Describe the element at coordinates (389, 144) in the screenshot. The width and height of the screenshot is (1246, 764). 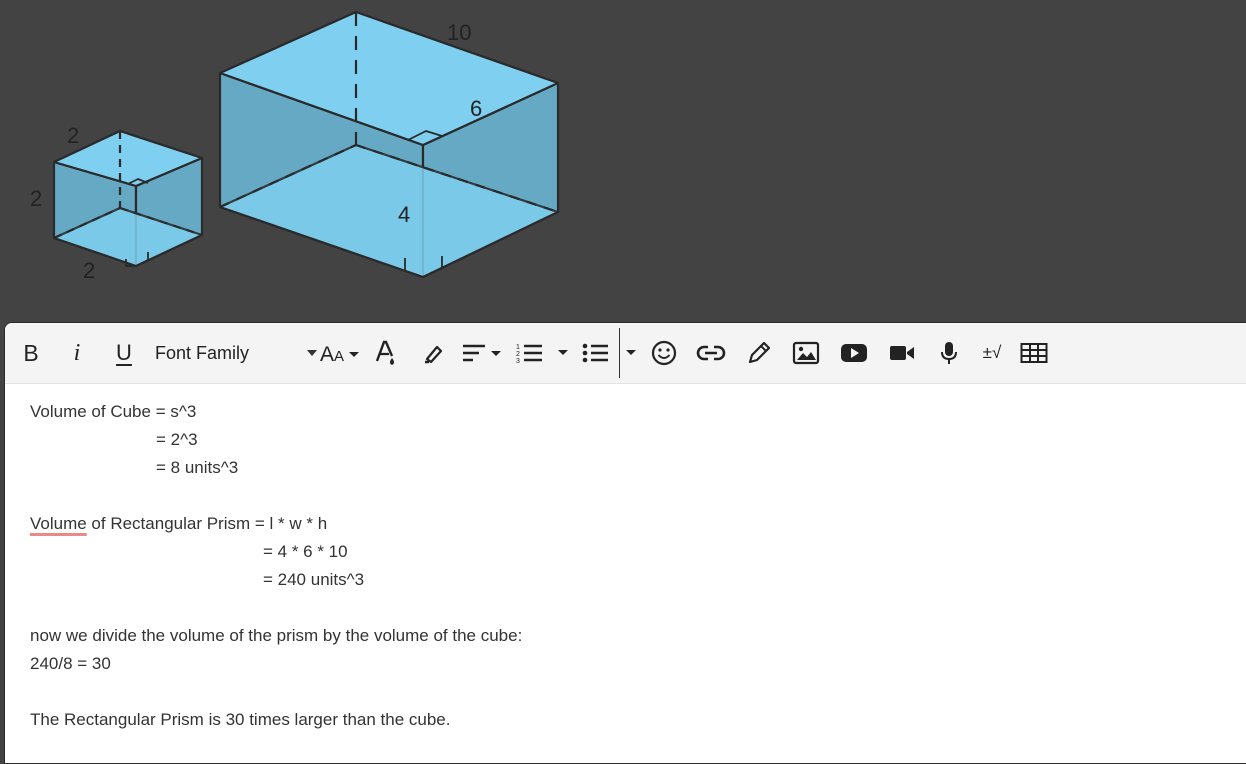
I see `prism-drawing` at that location.